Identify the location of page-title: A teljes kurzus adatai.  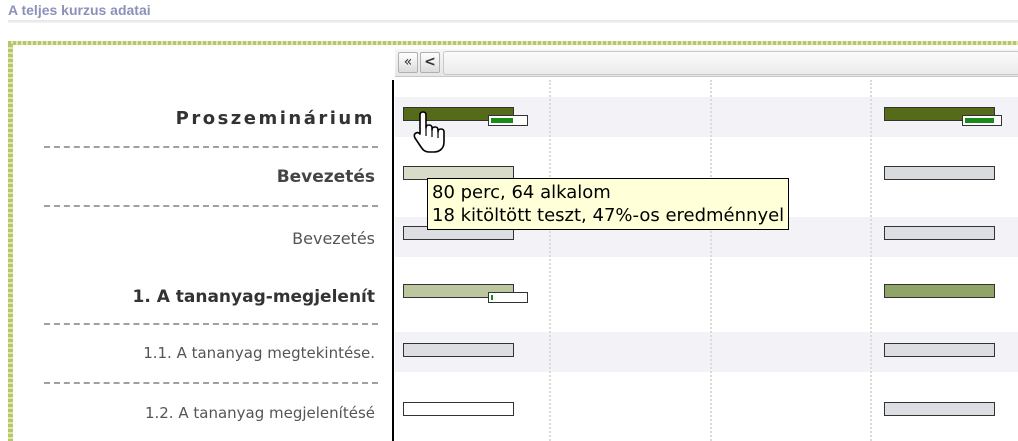
(79, 10).